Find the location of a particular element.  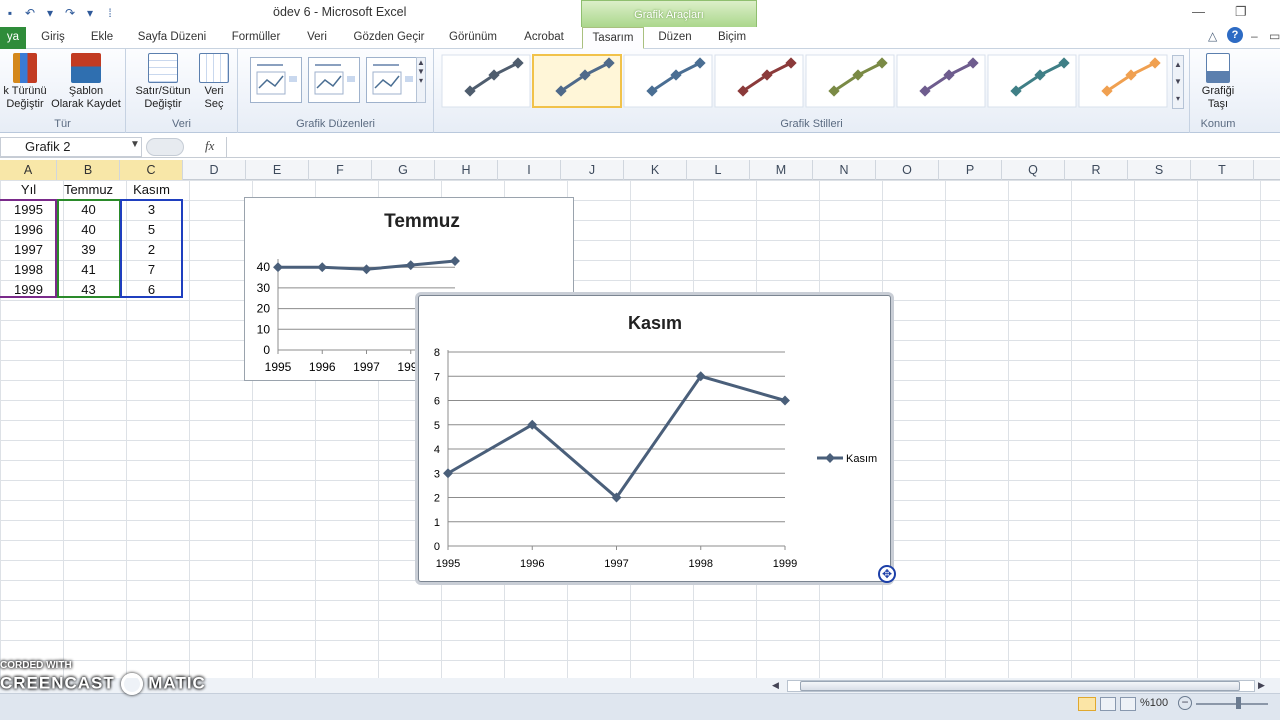

y-tick-label: 1 is located at coordinates (437, 523).